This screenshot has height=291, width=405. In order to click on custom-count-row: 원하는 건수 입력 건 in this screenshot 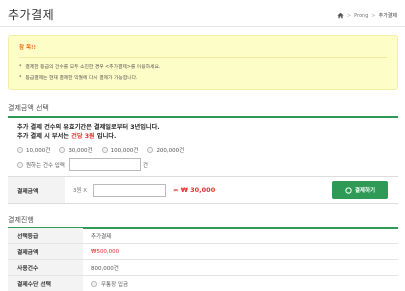, I will do `click(82, 164)`.